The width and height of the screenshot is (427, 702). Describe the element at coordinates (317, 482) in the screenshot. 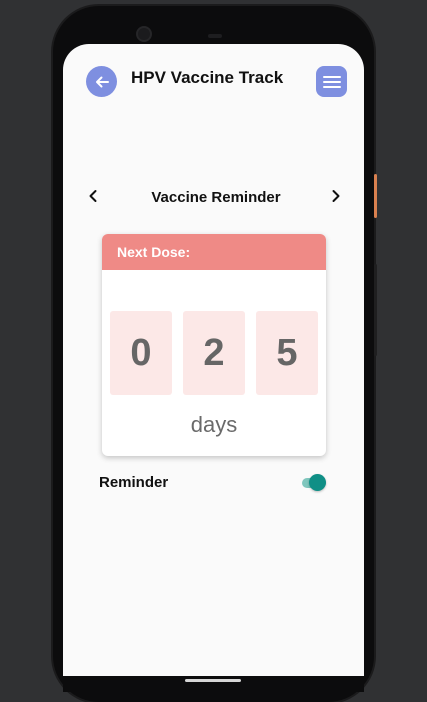

I see `toggle-thumb` at that location.